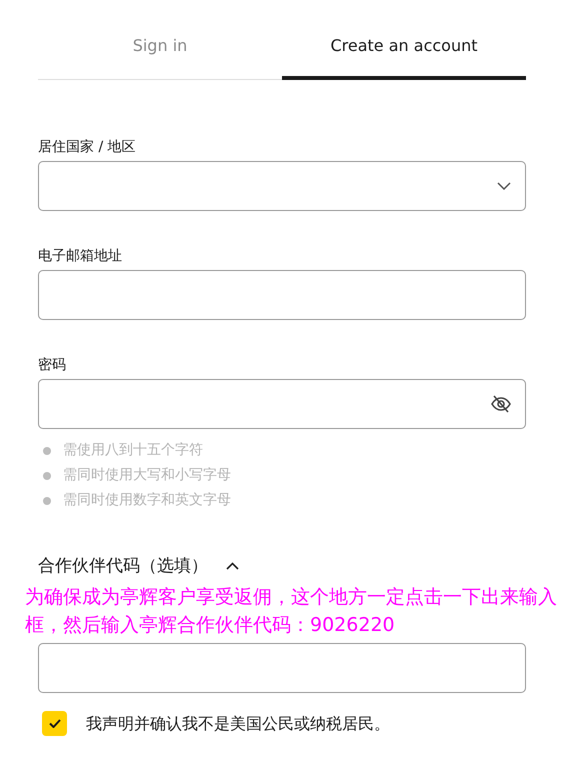  Describe the element at coordinates (147, 475) in the screenshot. I see `password-rule: 需同时使用大写和小写字母` at that location.